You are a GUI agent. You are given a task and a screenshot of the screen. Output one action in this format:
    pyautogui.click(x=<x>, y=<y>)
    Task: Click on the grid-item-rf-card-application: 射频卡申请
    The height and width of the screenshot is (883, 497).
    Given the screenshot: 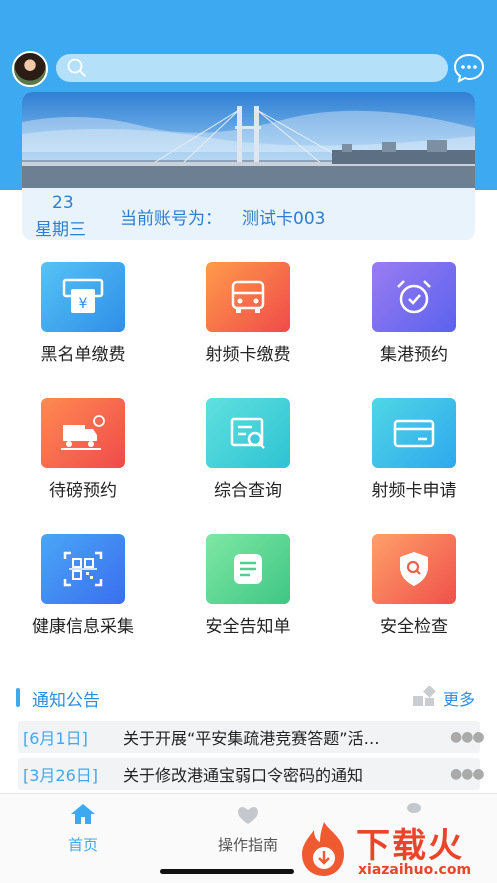 What is the action you would take?
    pyautogui.click(x=414, y=449)
    